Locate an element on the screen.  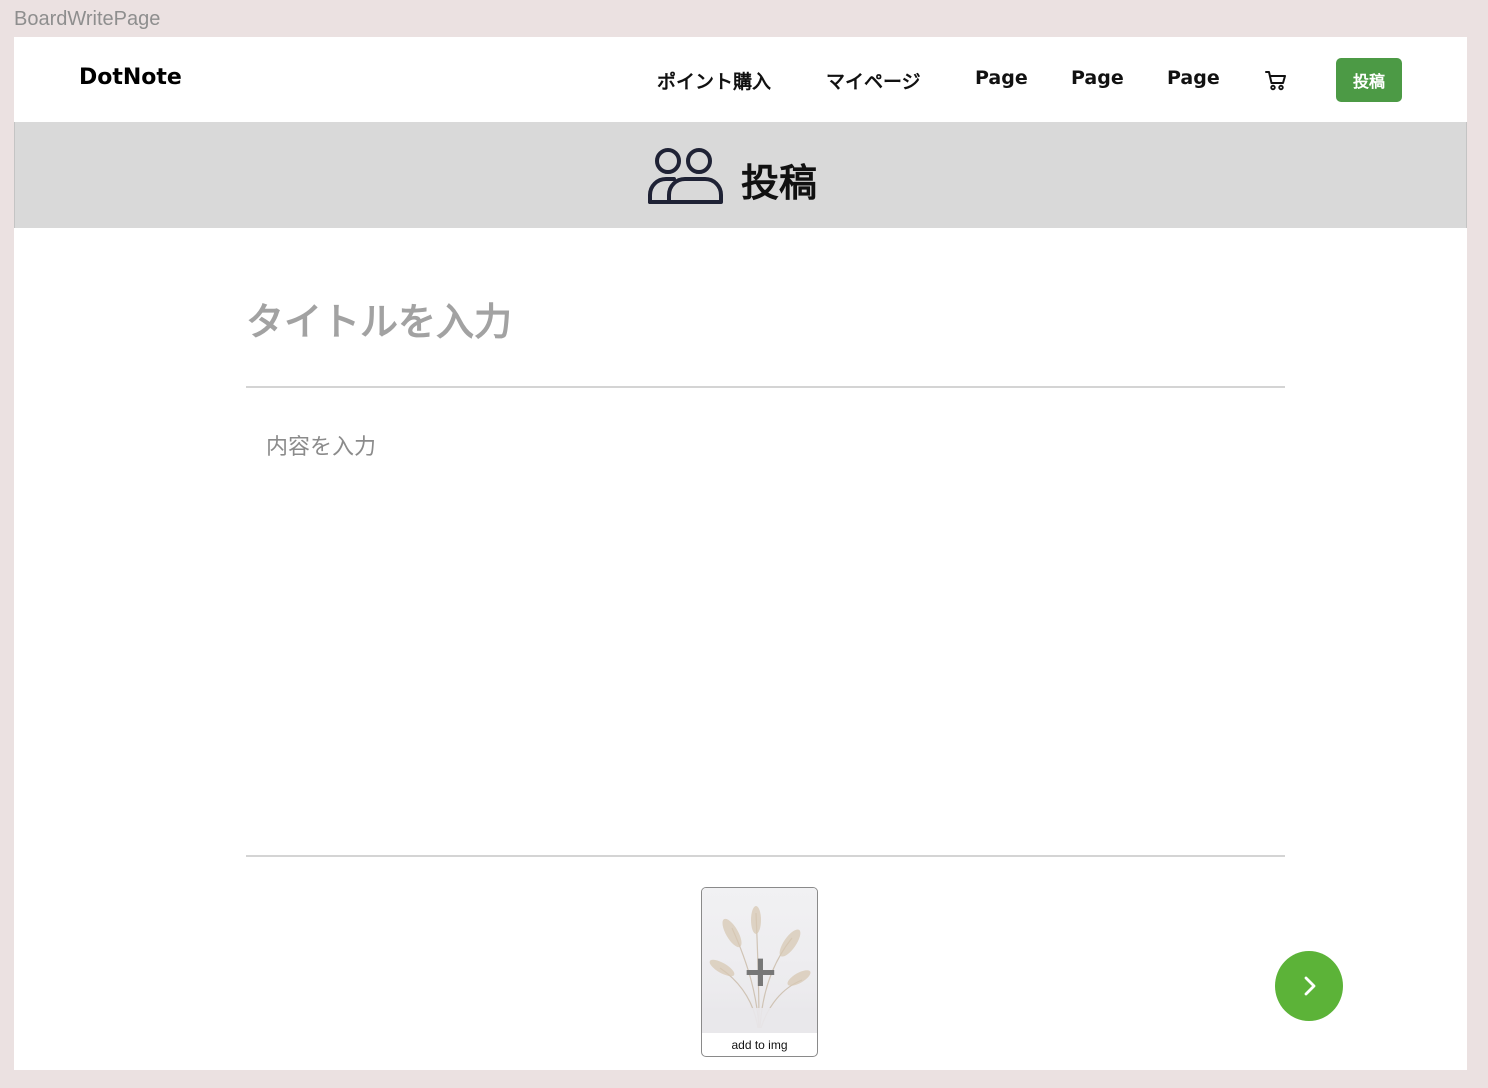
title-divider is located at coordinates (765, 387).